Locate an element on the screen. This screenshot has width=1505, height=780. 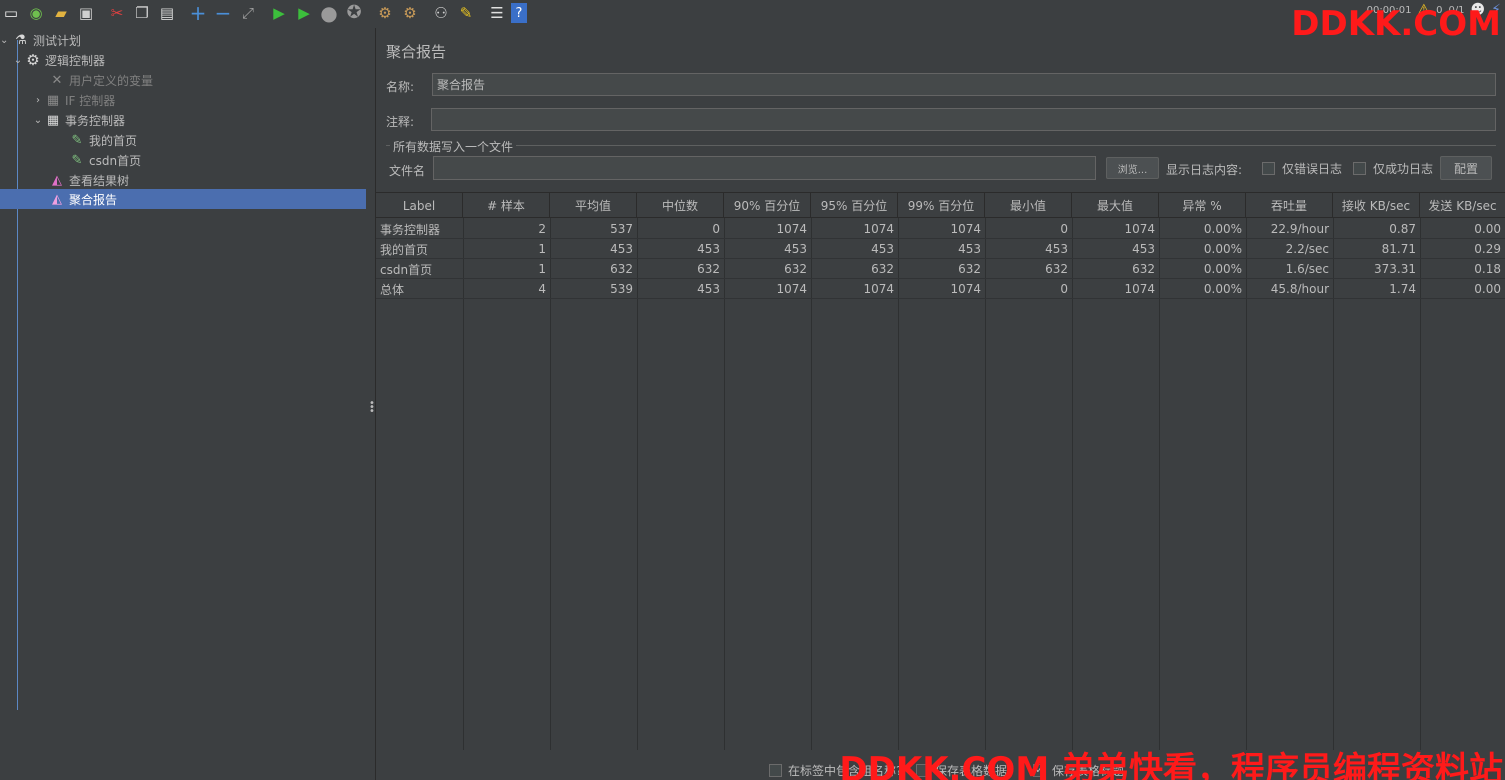
reset-search-icon: ✎ is located at coordinates (466, 13).